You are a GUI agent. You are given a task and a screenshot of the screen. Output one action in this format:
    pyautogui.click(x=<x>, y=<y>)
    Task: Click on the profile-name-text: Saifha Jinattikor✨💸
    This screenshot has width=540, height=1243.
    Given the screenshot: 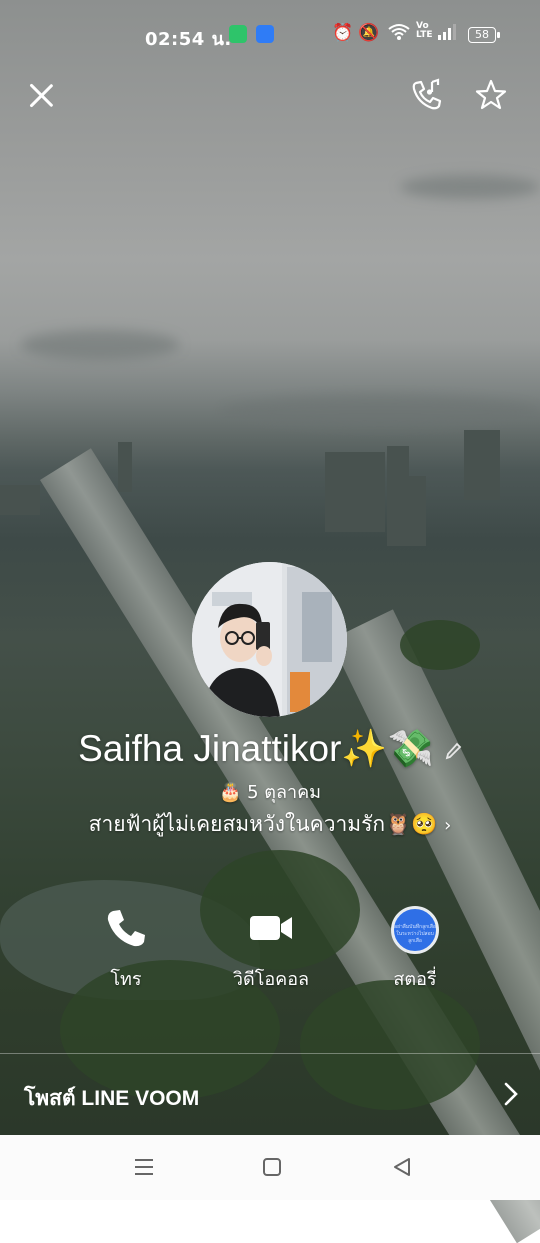 What is the action you would take?
    pyautogui.click(x=256, y=748)
    